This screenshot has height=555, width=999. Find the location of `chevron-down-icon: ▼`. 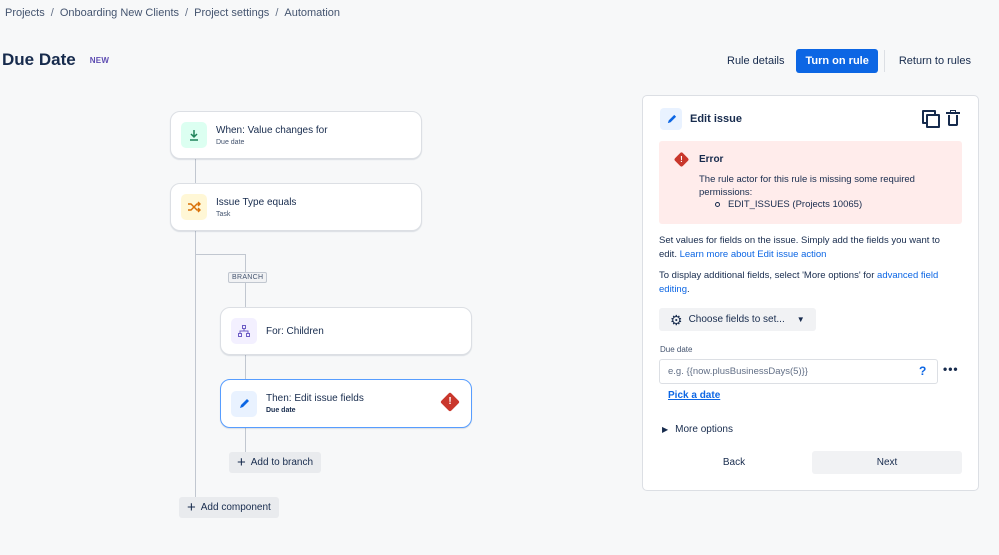

chevron-down-icon: ▼ is located at coordinates (800, 319).